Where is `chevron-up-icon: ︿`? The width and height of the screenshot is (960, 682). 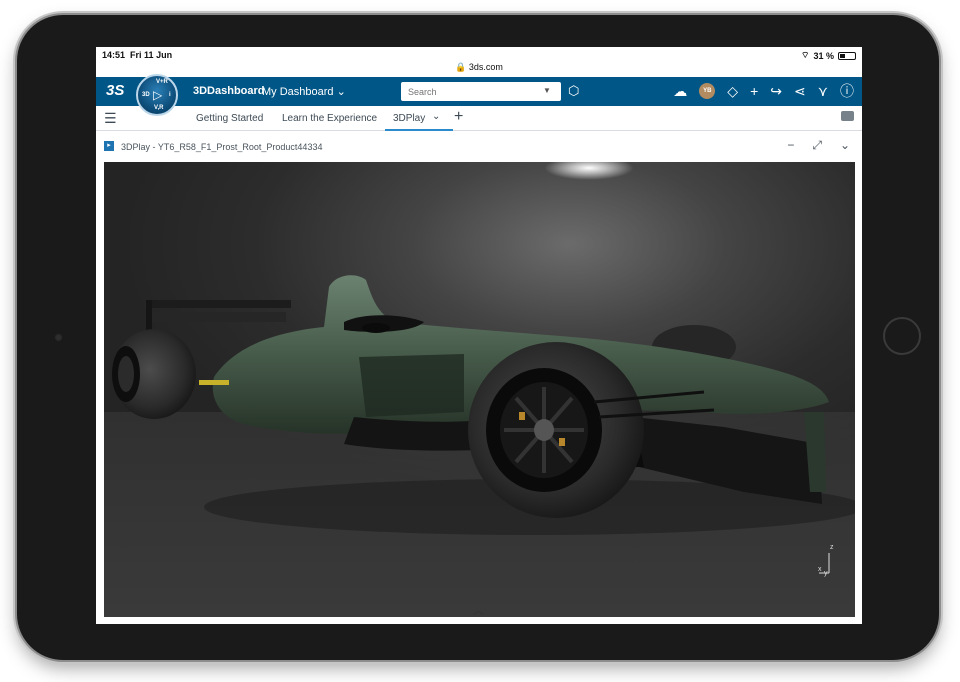 chevron-up-icon: ︿ is located at coordinates (478, 610).